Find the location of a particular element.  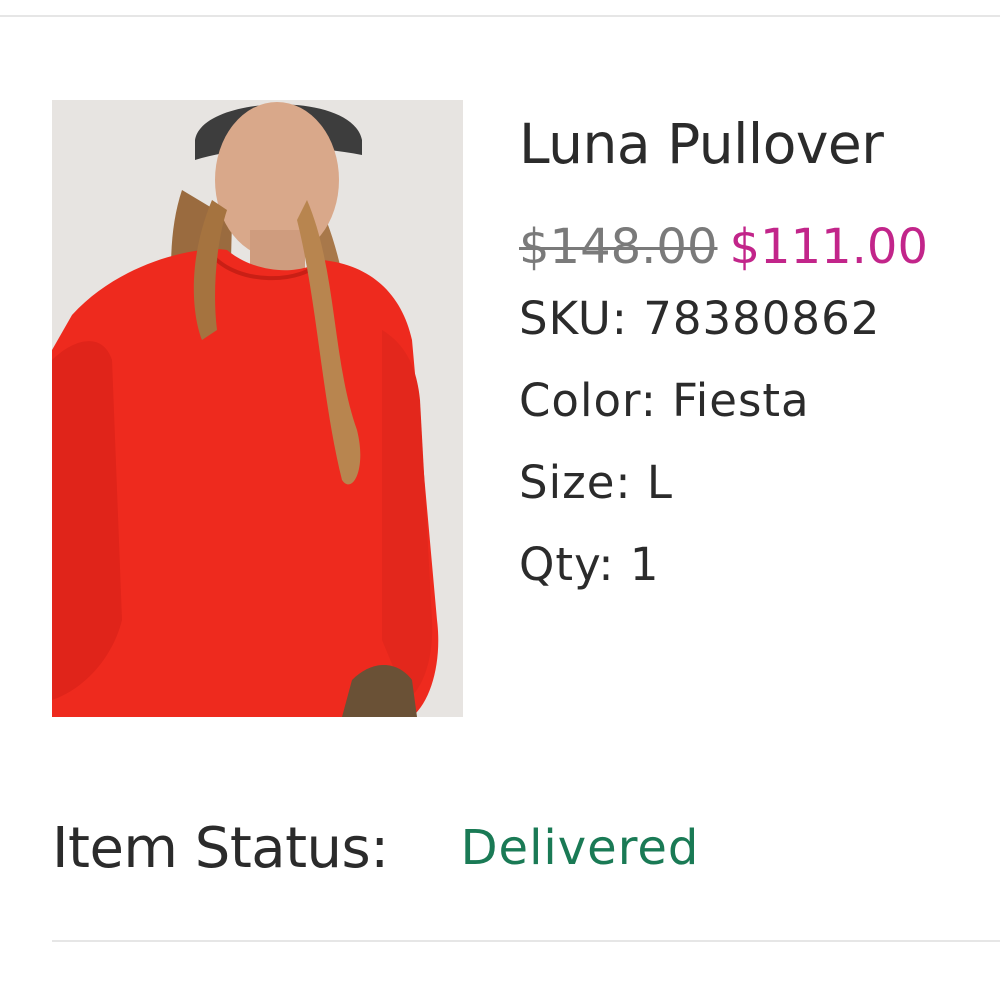

qty-value: 1 is located at coordinates (644, 564).